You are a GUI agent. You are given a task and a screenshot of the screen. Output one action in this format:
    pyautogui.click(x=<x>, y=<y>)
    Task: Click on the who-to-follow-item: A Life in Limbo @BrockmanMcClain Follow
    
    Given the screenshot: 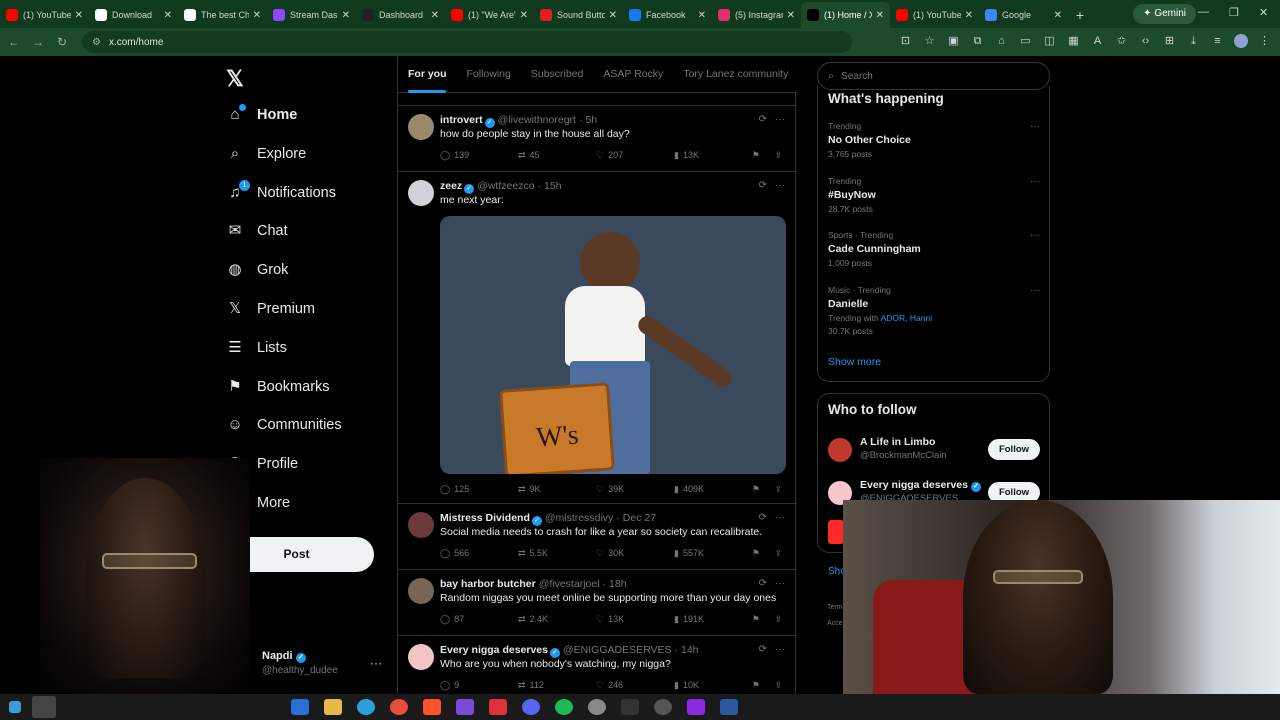 What is the action you would take?
    pyautogui.click(x=934, y=452)
    